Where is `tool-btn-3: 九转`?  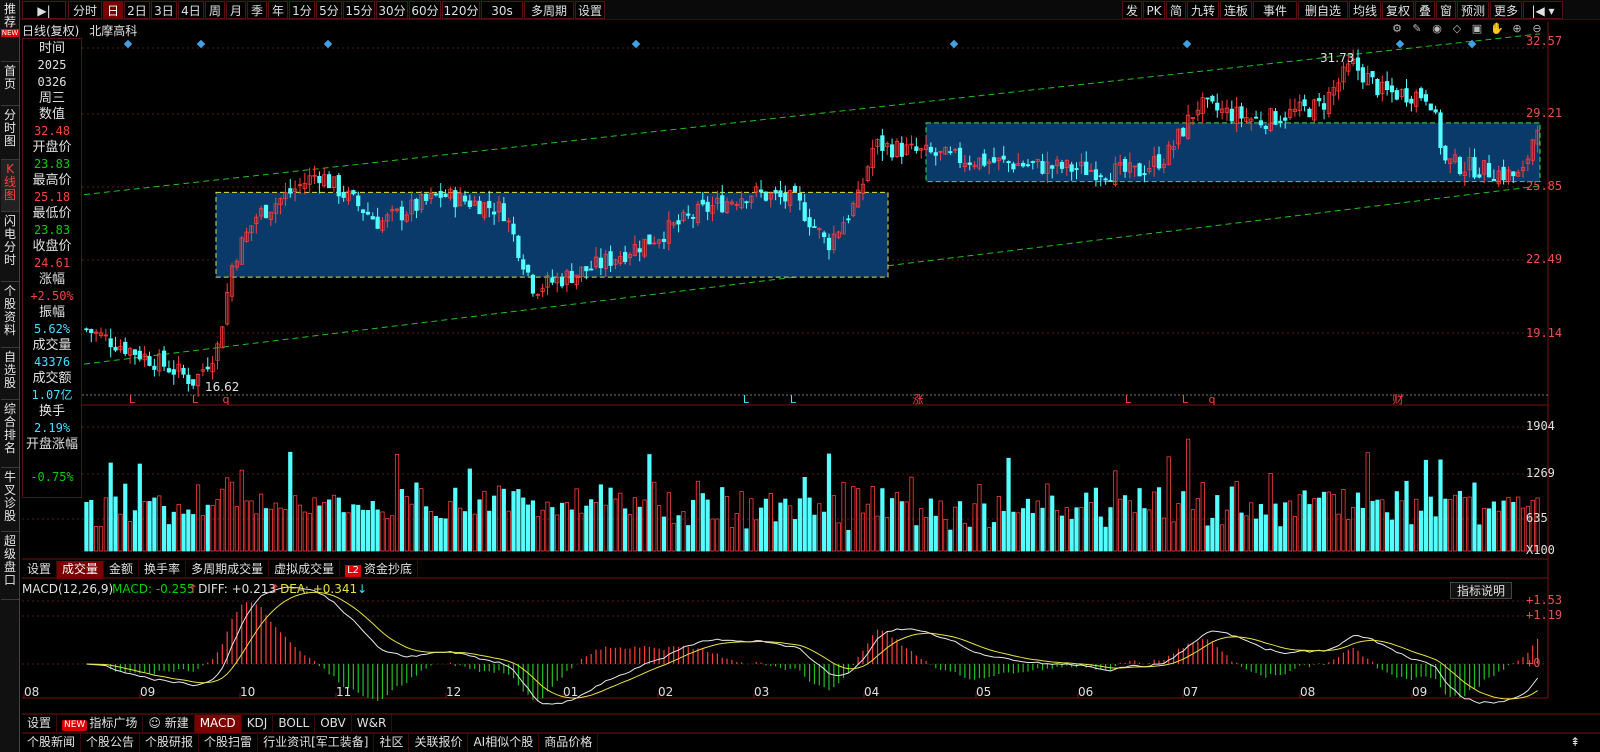
tool-btn-3: 九转 is located at coordinates (1203, 10).